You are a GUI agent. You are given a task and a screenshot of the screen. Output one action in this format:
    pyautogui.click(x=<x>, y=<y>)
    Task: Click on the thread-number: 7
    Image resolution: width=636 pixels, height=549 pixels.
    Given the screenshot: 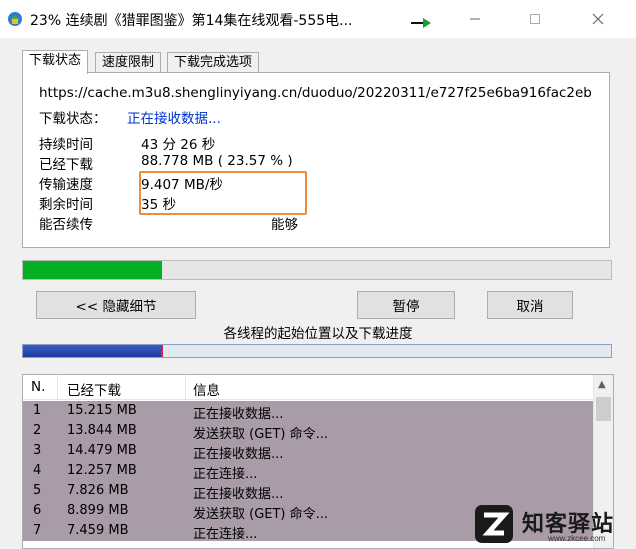 What is the action you would take?
    pyautogui.click(x=37, y=530)
    